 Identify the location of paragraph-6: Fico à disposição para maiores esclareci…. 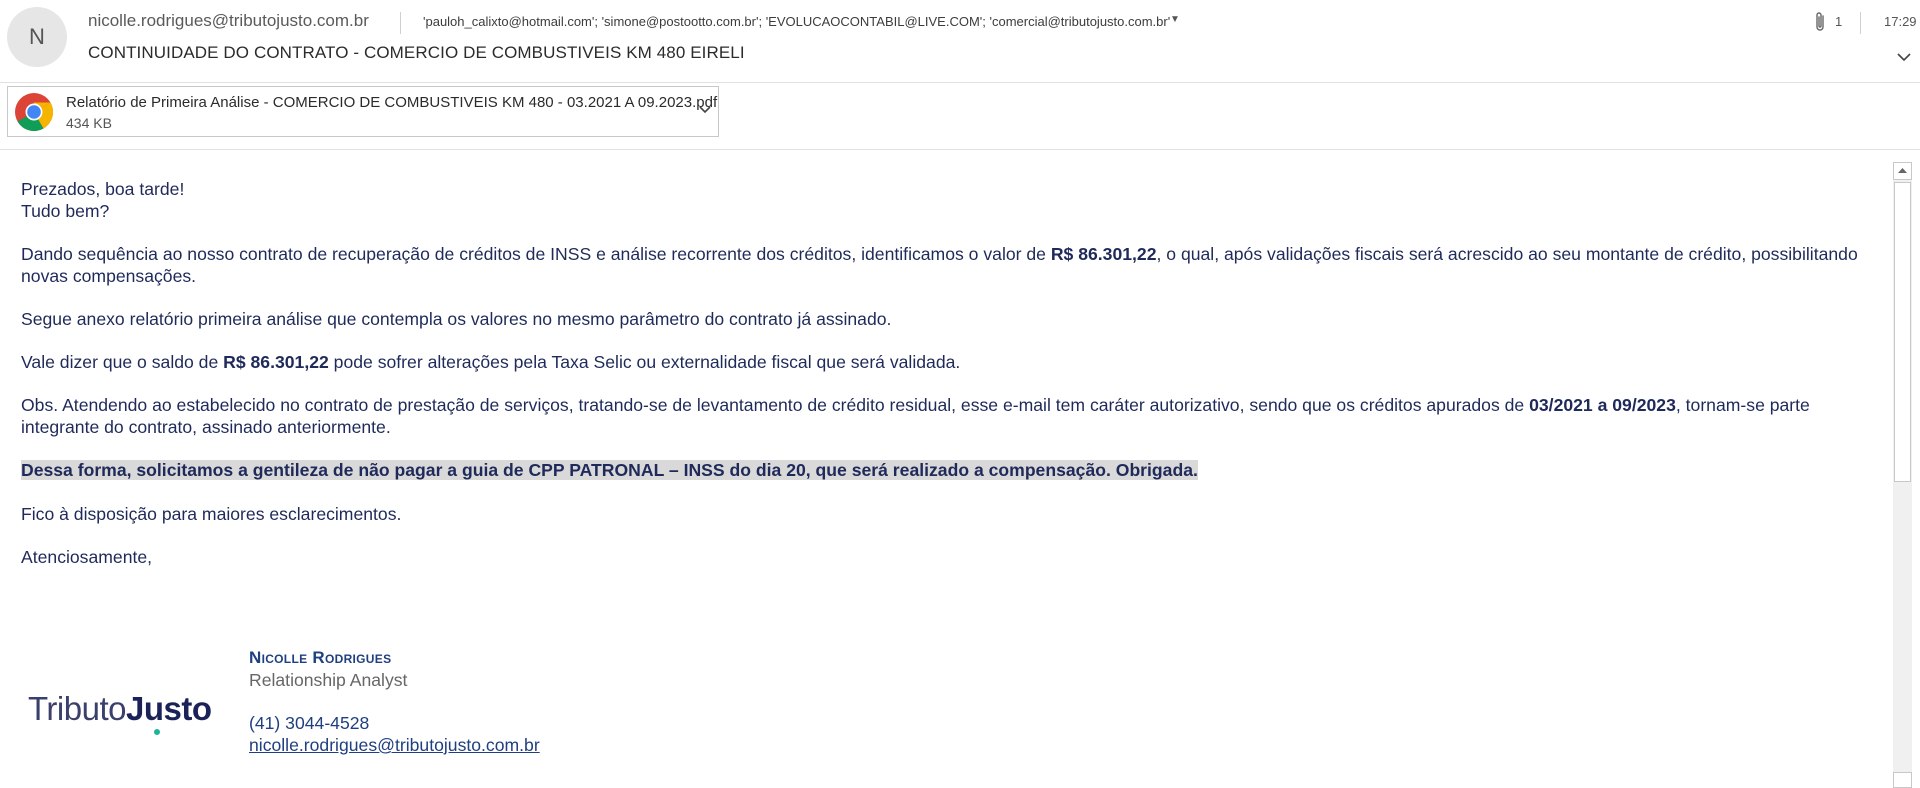
(211, 514).